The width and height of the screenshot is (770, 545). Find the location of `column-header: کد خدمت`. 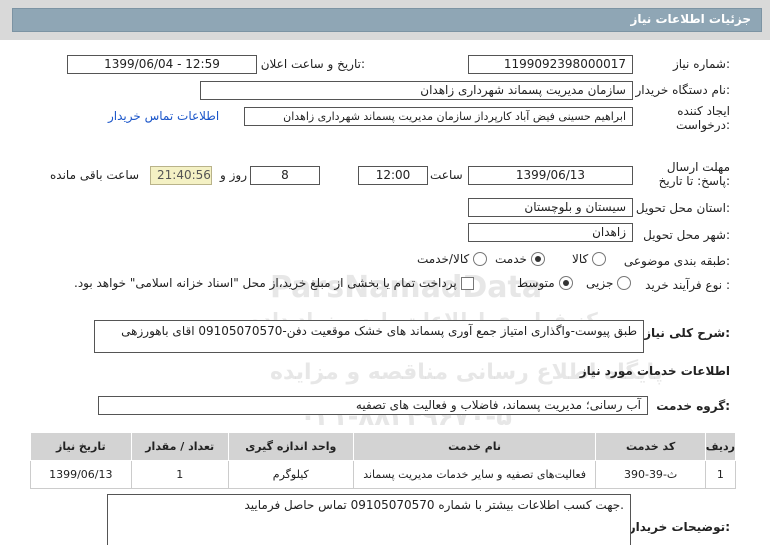

column-header: کد خدمت is located at coordinates (650, 446).